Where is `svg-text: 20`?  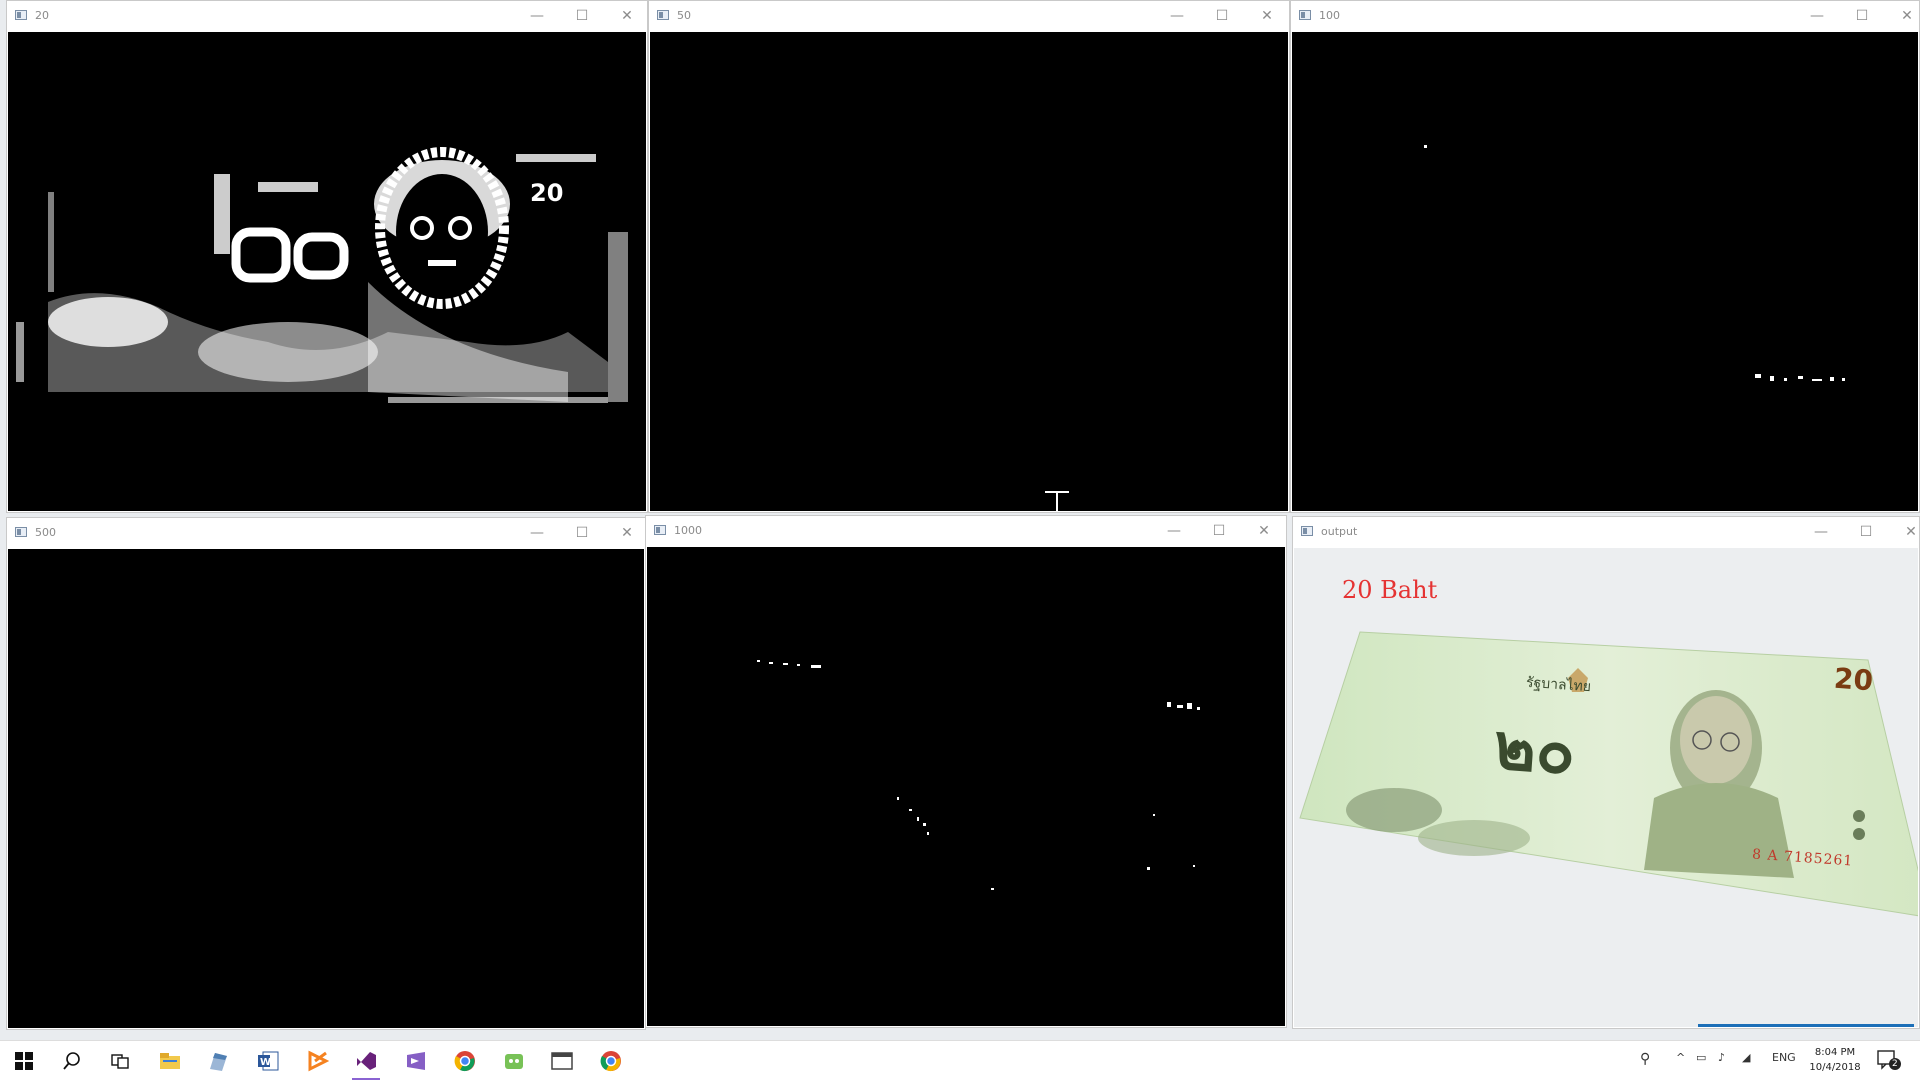
svg-text: 20 is located at coordinates (546, 193).